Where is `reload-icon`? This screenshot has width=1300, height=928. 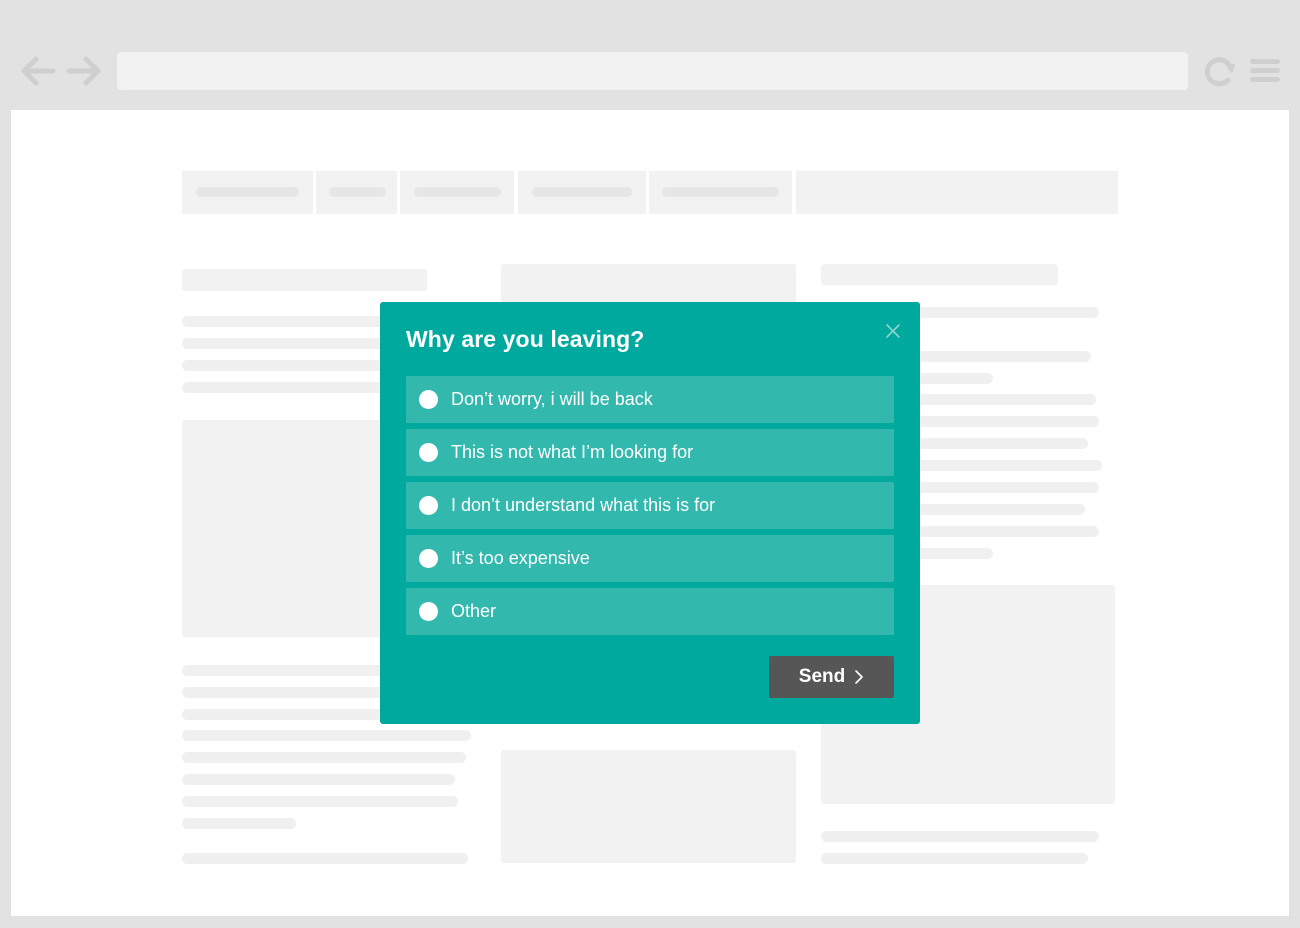 reload-icon is located at coordinates (1219, 72).